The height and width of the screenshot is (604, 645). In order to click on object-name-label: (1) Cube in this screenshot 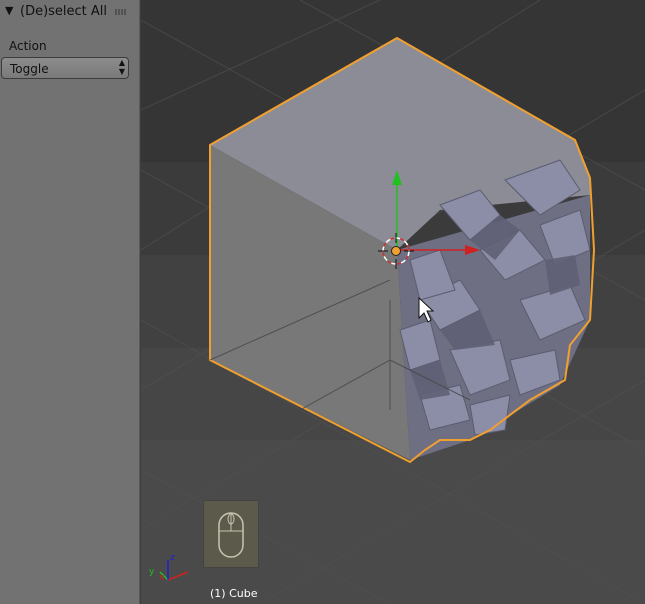, I will do `click(234, 593)`.